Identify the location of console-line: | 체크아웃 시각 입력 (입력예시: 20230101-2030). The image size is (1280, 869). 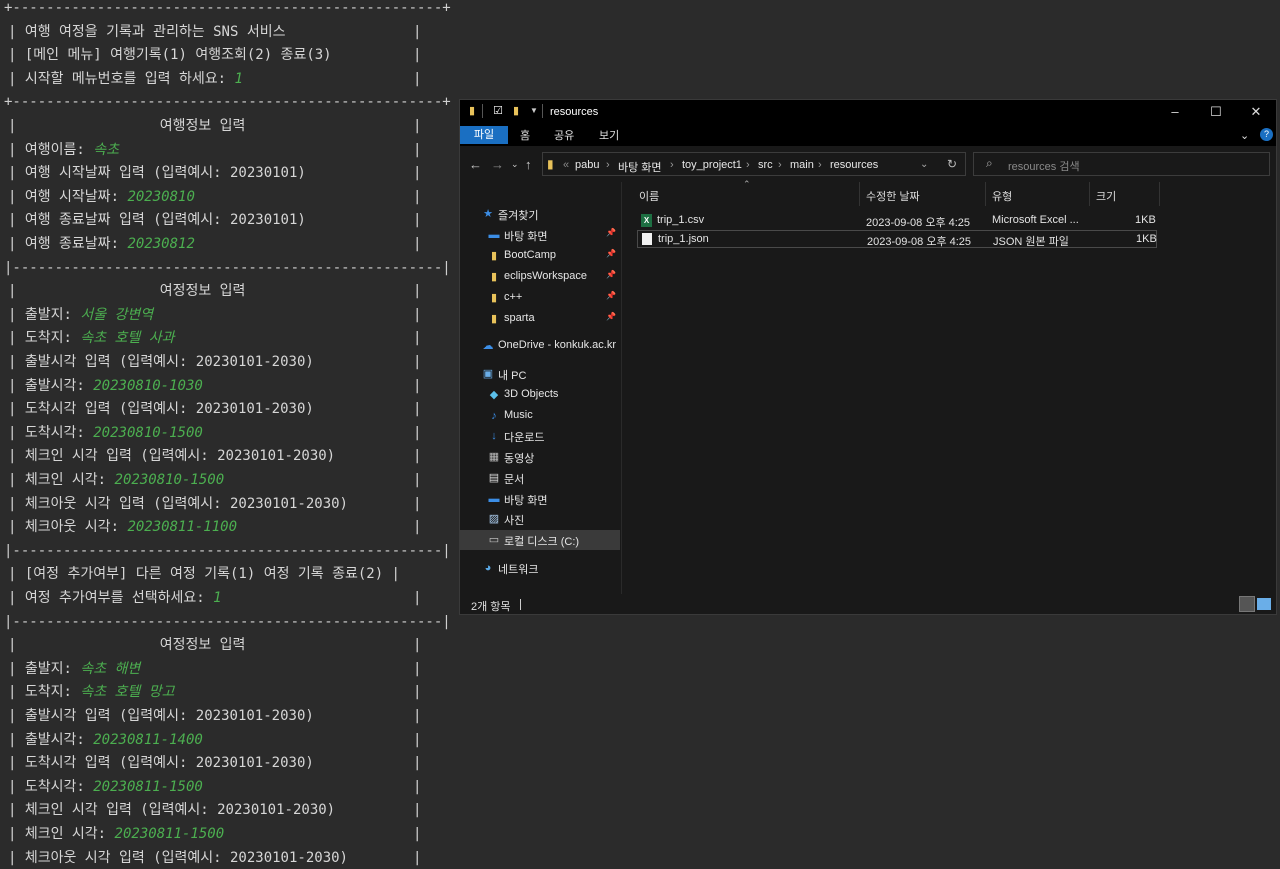
(178, 503).